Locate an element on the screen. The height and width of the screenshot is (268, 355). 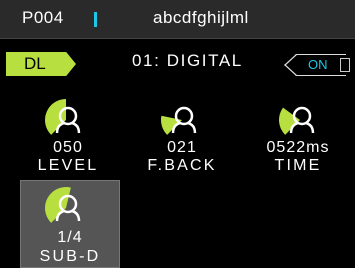
feedback-knob-icon is located at coordinates (182, 120).